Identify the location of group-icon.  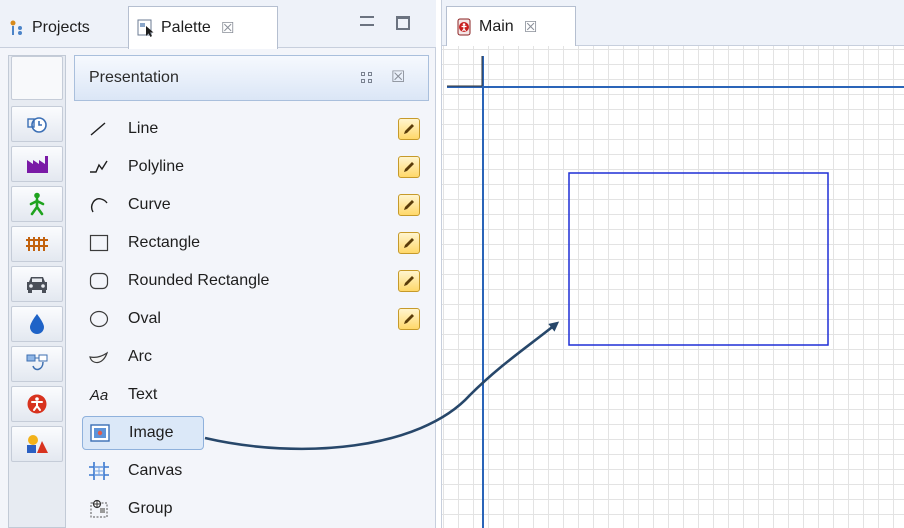
(99, 509).